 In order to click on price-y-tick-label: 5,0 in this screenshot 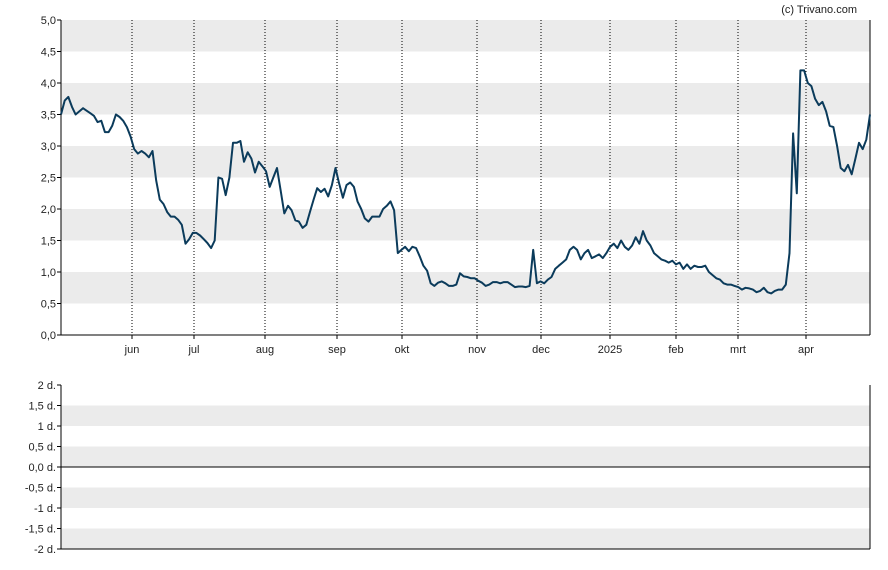, I will do `click(48, 21)`.